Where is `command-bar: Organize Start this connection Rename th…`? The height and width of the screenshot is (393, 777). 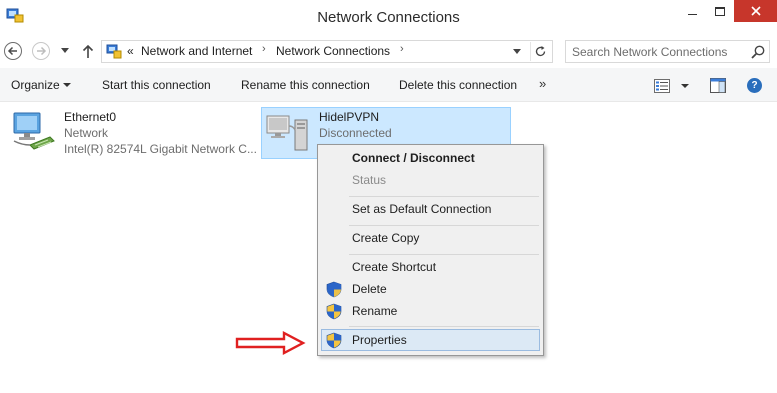
command-bar: Organize Start this connection Rename th… is located at coordinates (388, 85).